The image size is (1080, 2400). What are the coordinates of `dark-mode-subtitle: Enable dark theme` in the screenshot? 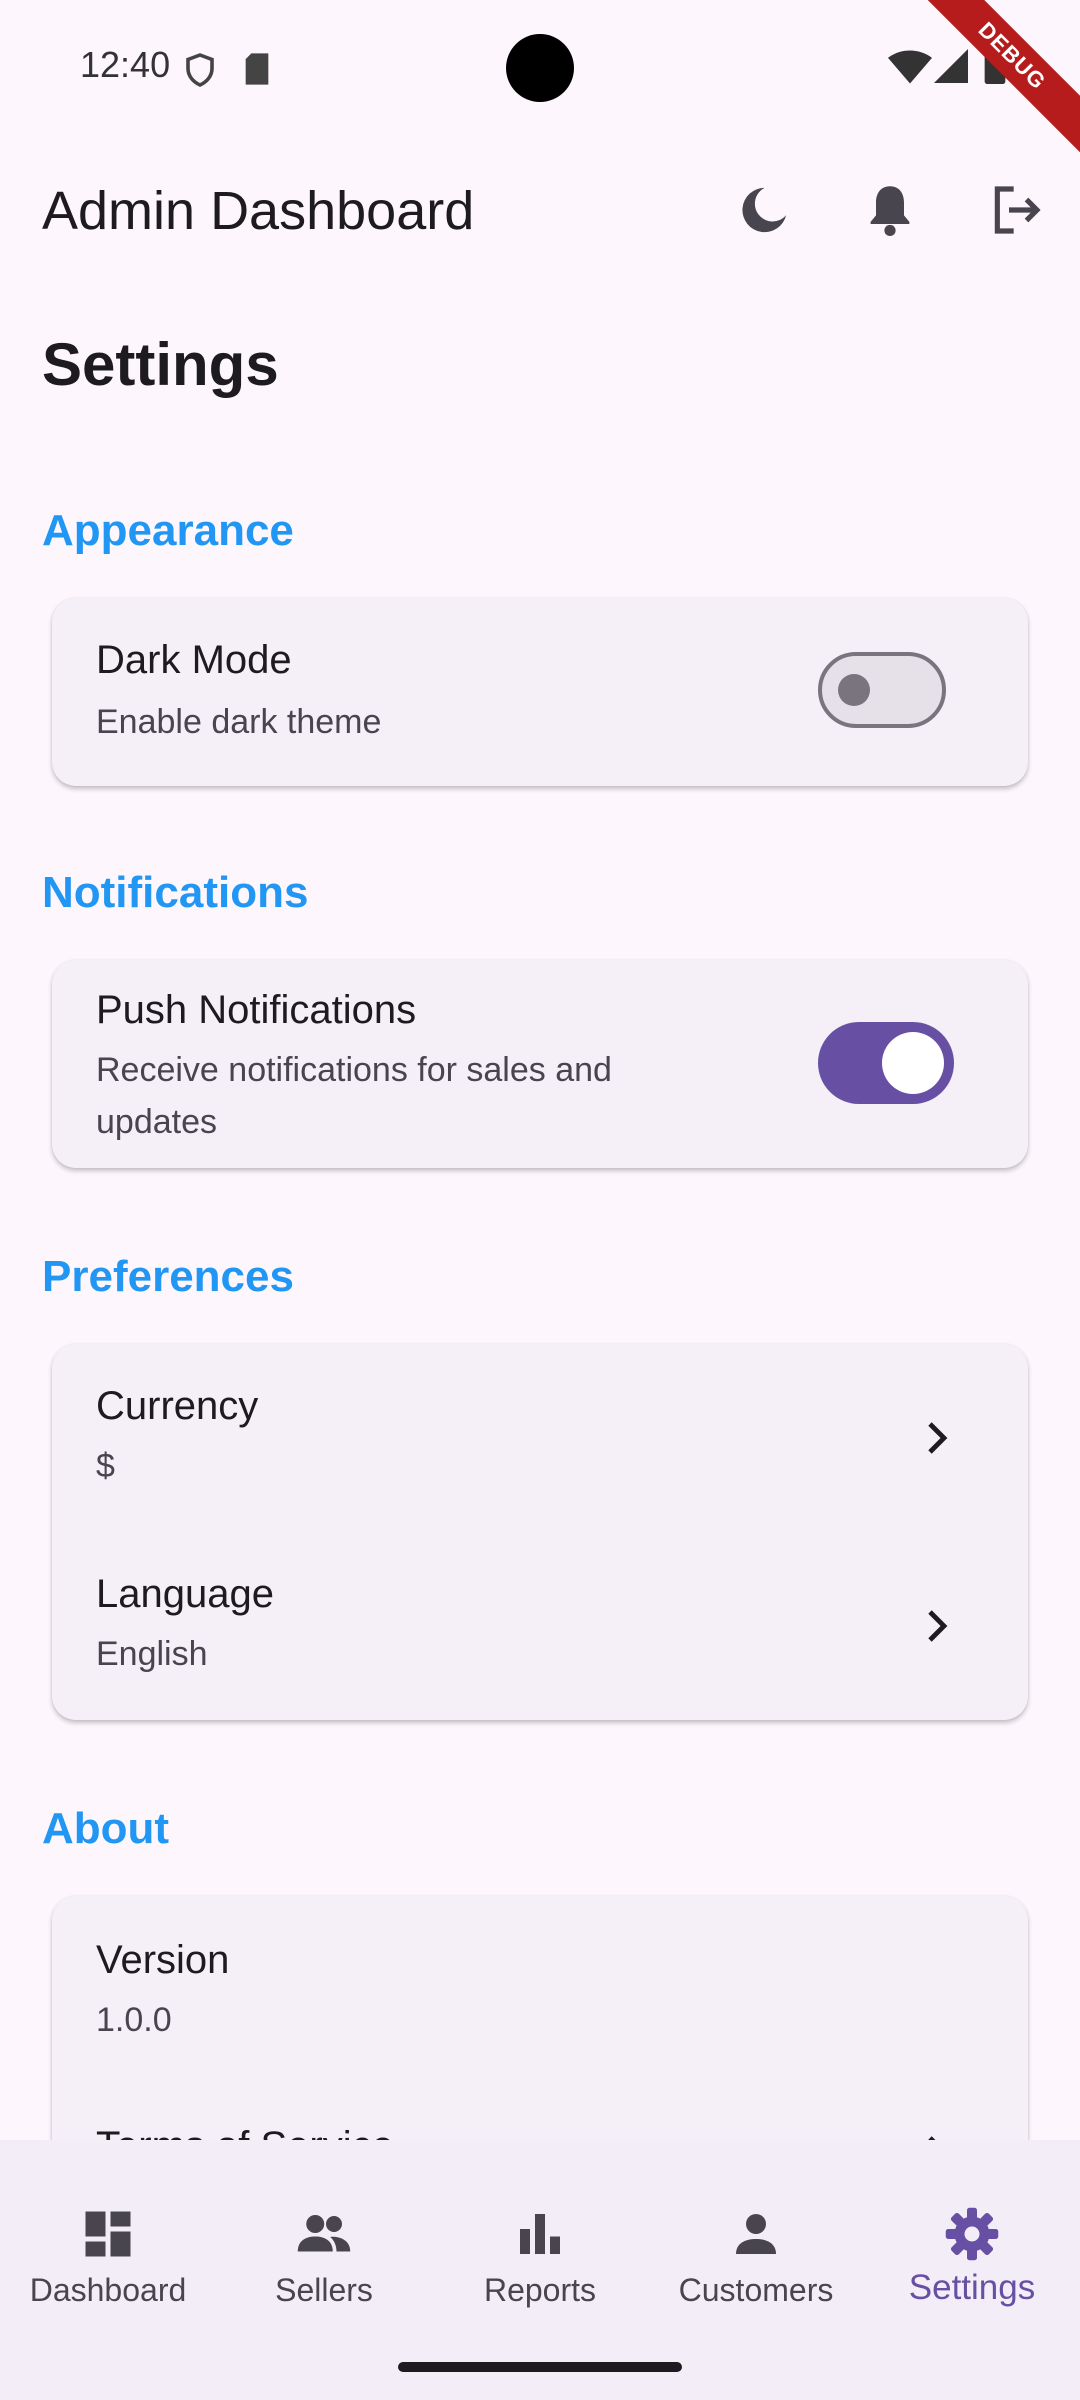 It's located at (239, 722).